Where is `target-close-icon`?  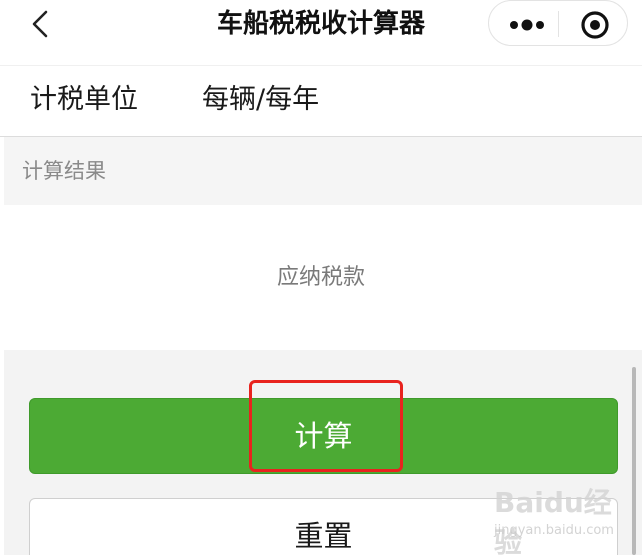 target-close-icon is located at coordinates (595, 25).